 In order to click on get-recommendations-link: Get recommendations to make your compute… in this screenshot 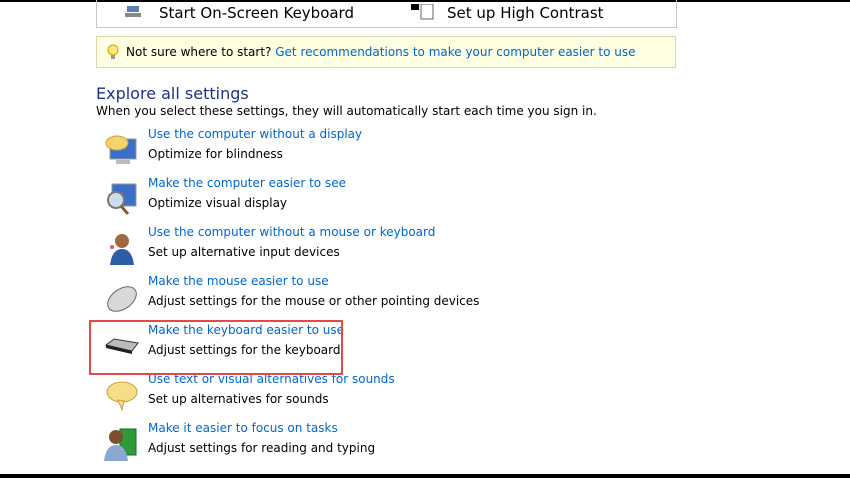, I will do `click(455, 52)`.